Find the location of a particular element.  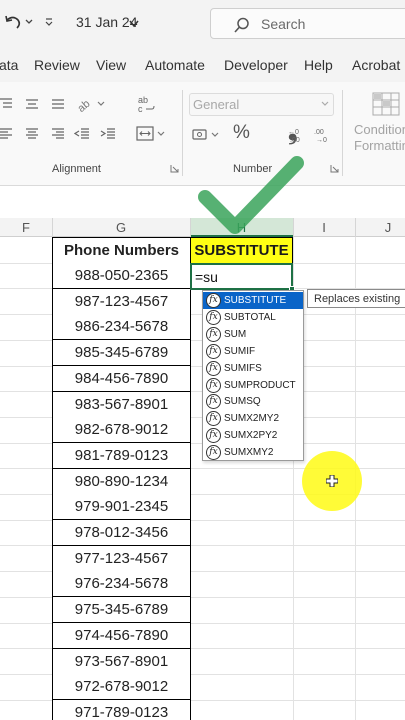

merge-center-icon is located at coordinates (152, 134).